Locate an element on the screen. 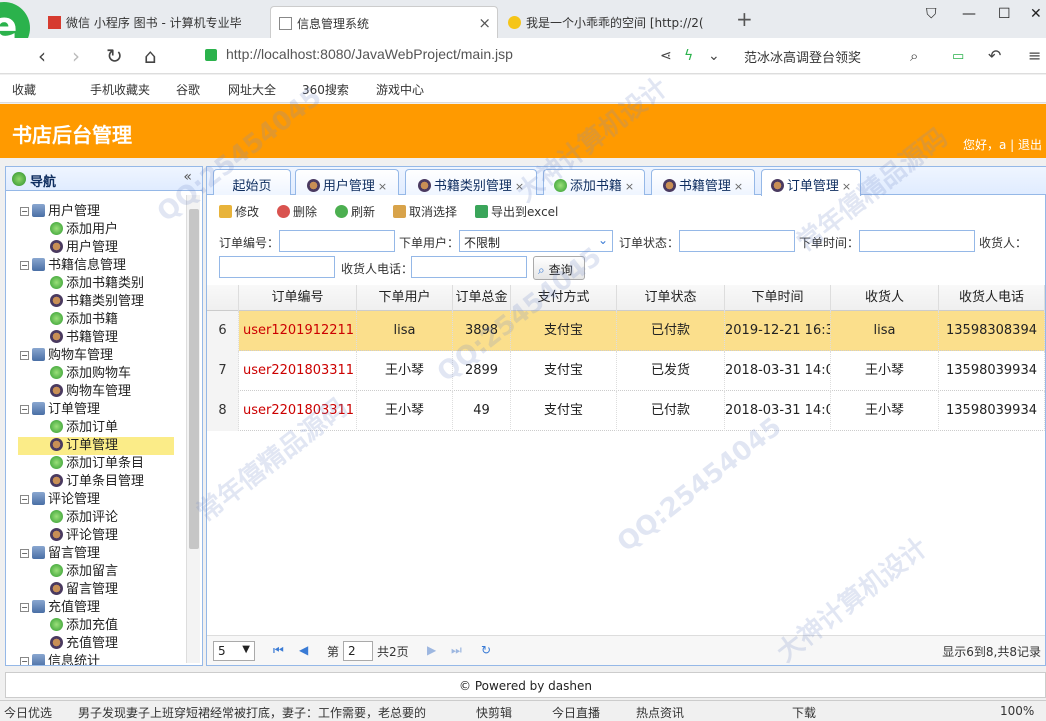 The image size is (1046, 721). new-tab-icon: + is located at coordinates (744, 19).